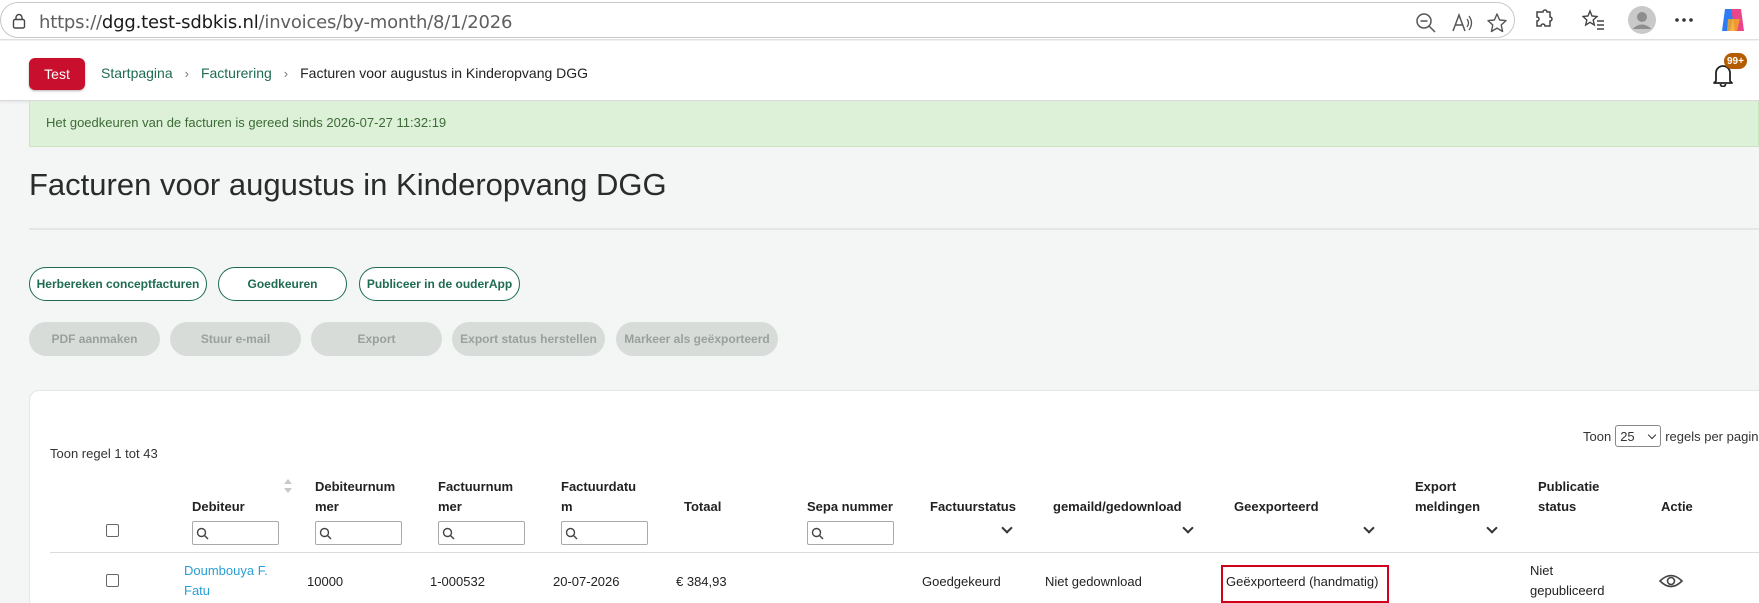 The image size is (1759, 603). Describe the element at coordinates (701, 581) in the screenshot. I see `row-totaal: € 384,93` at that location.